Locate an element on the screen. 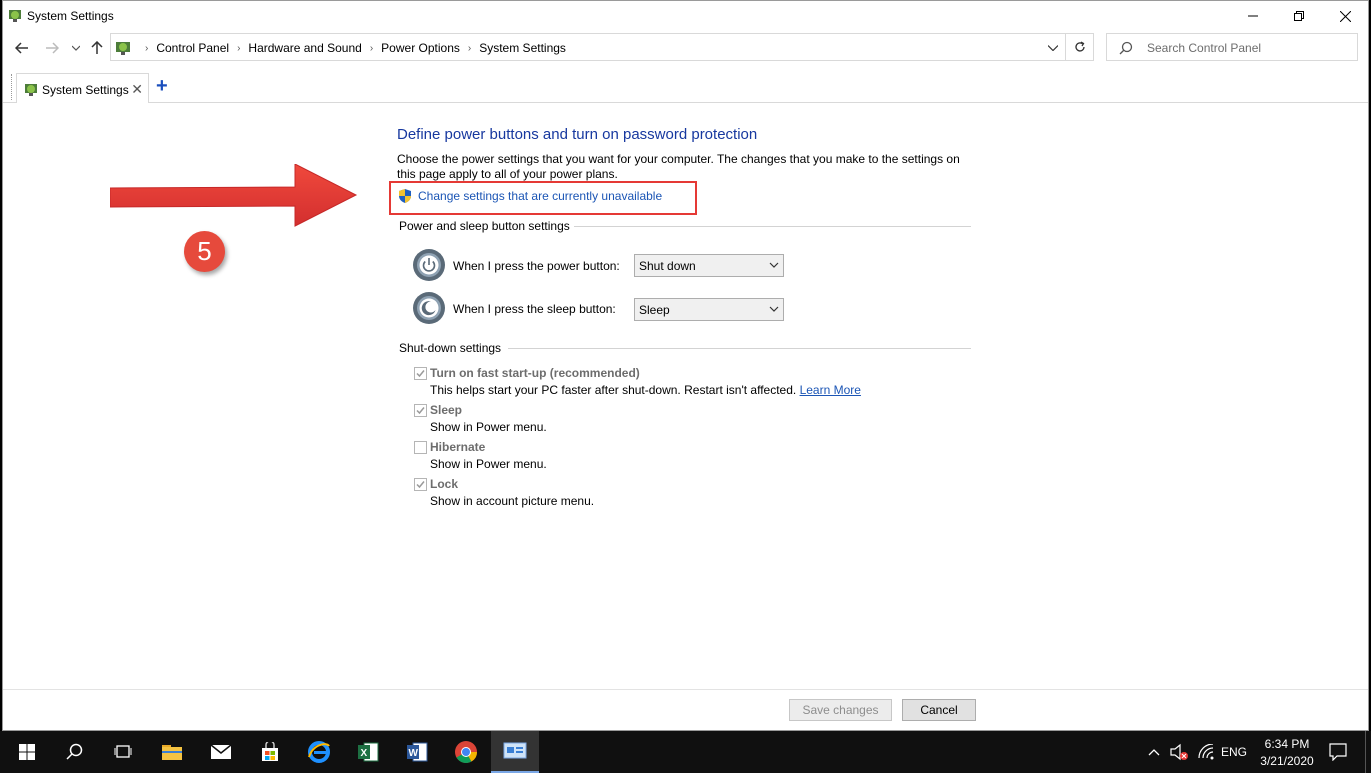 The height and width of the screenshot is (773, 1371). learn-more-link: Learn More is located at coordinates (830, 390).